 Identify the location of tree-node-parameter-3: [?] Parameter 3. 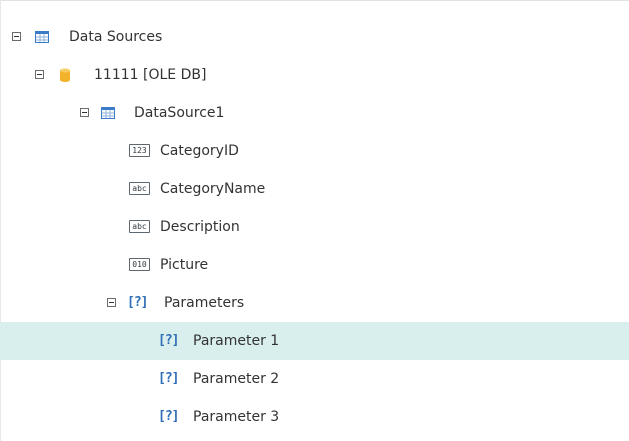
(314, 417).